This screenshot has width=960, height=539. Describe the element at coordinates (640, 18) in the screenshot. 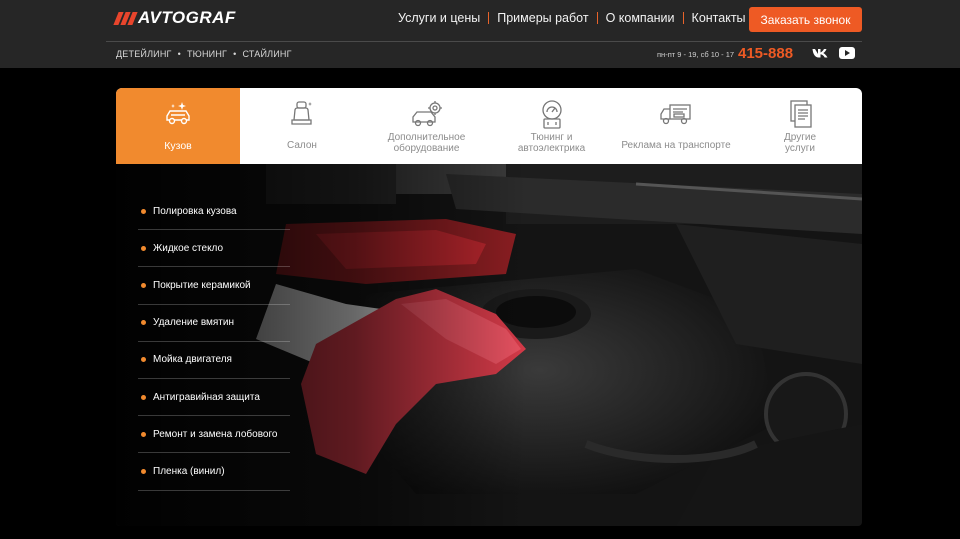

I see `nav-about: О компании` at that location.